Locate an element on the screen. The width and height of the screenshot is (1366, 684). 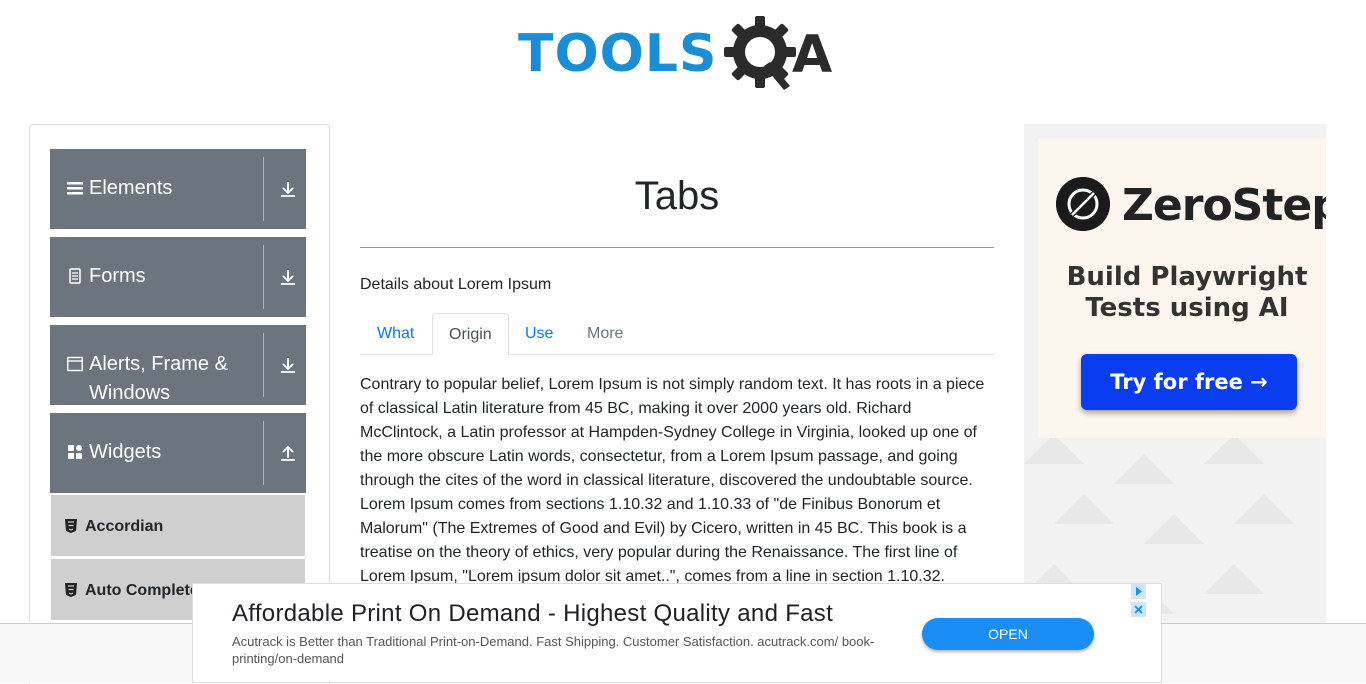
tab-what: What is located at coordinates (395, 334).